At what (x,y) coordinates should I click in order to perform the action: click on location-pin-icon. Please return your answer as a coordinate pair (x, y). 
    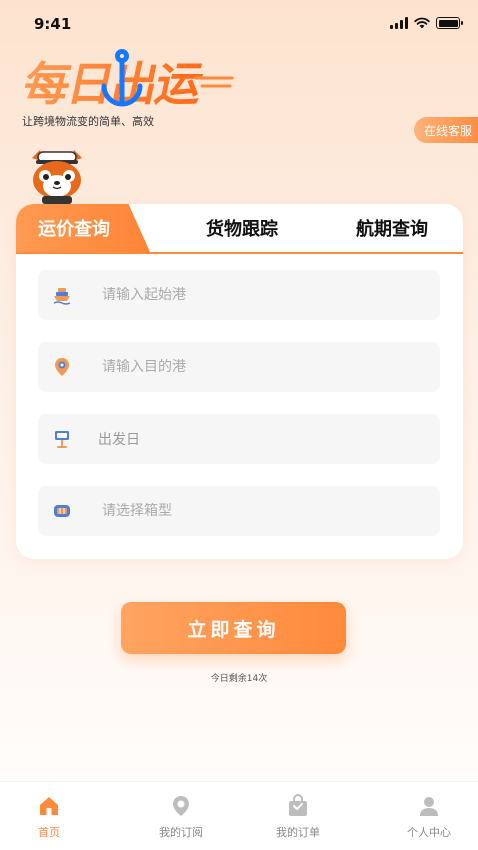
    Looking at the image, I should click on (62, 367).